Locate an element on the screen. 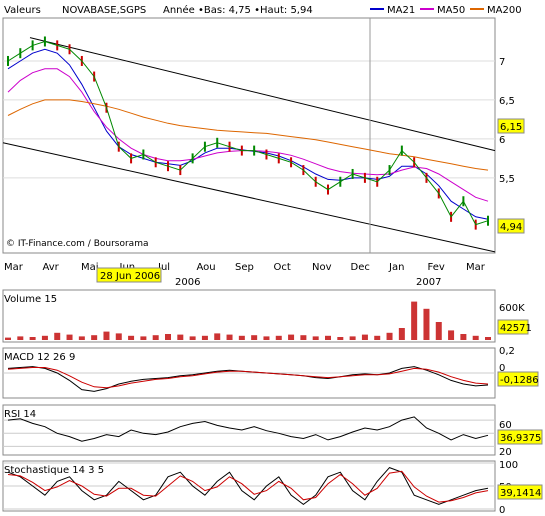  x-month-label: Dec is located at coordinates (360, 267).